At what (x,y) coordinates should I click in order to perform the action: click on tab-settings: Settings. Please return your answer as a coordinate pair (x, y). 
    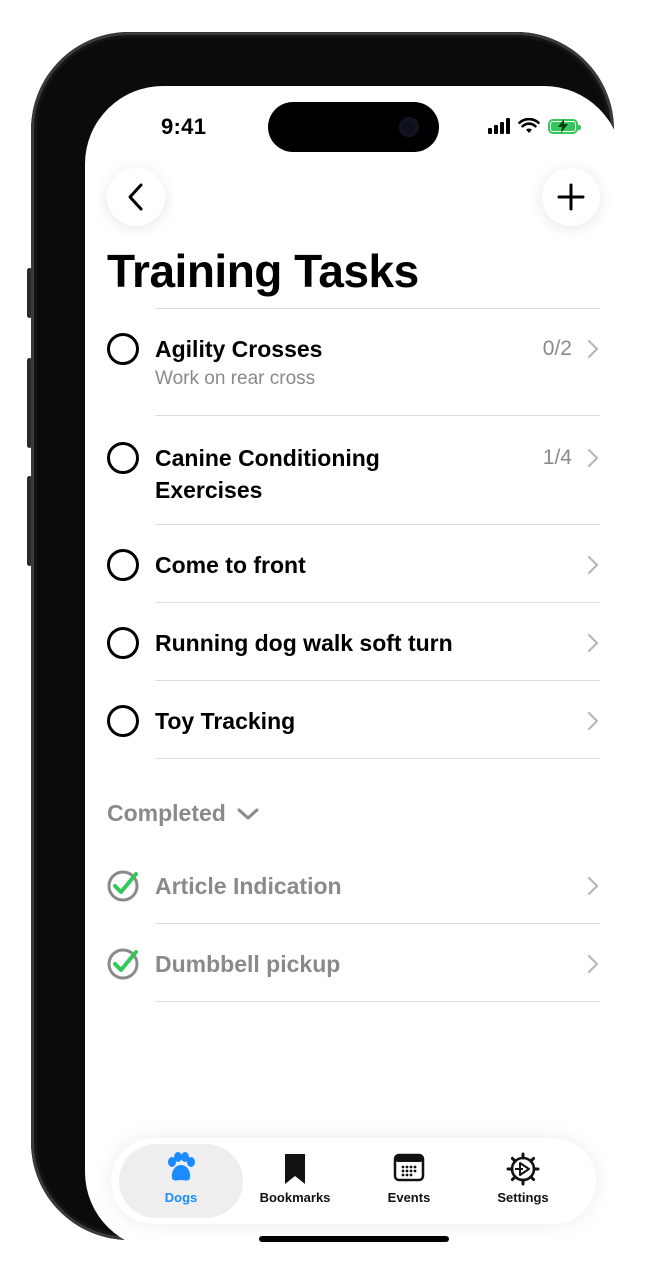
    Looking at the image, I should click on (523, 1181).